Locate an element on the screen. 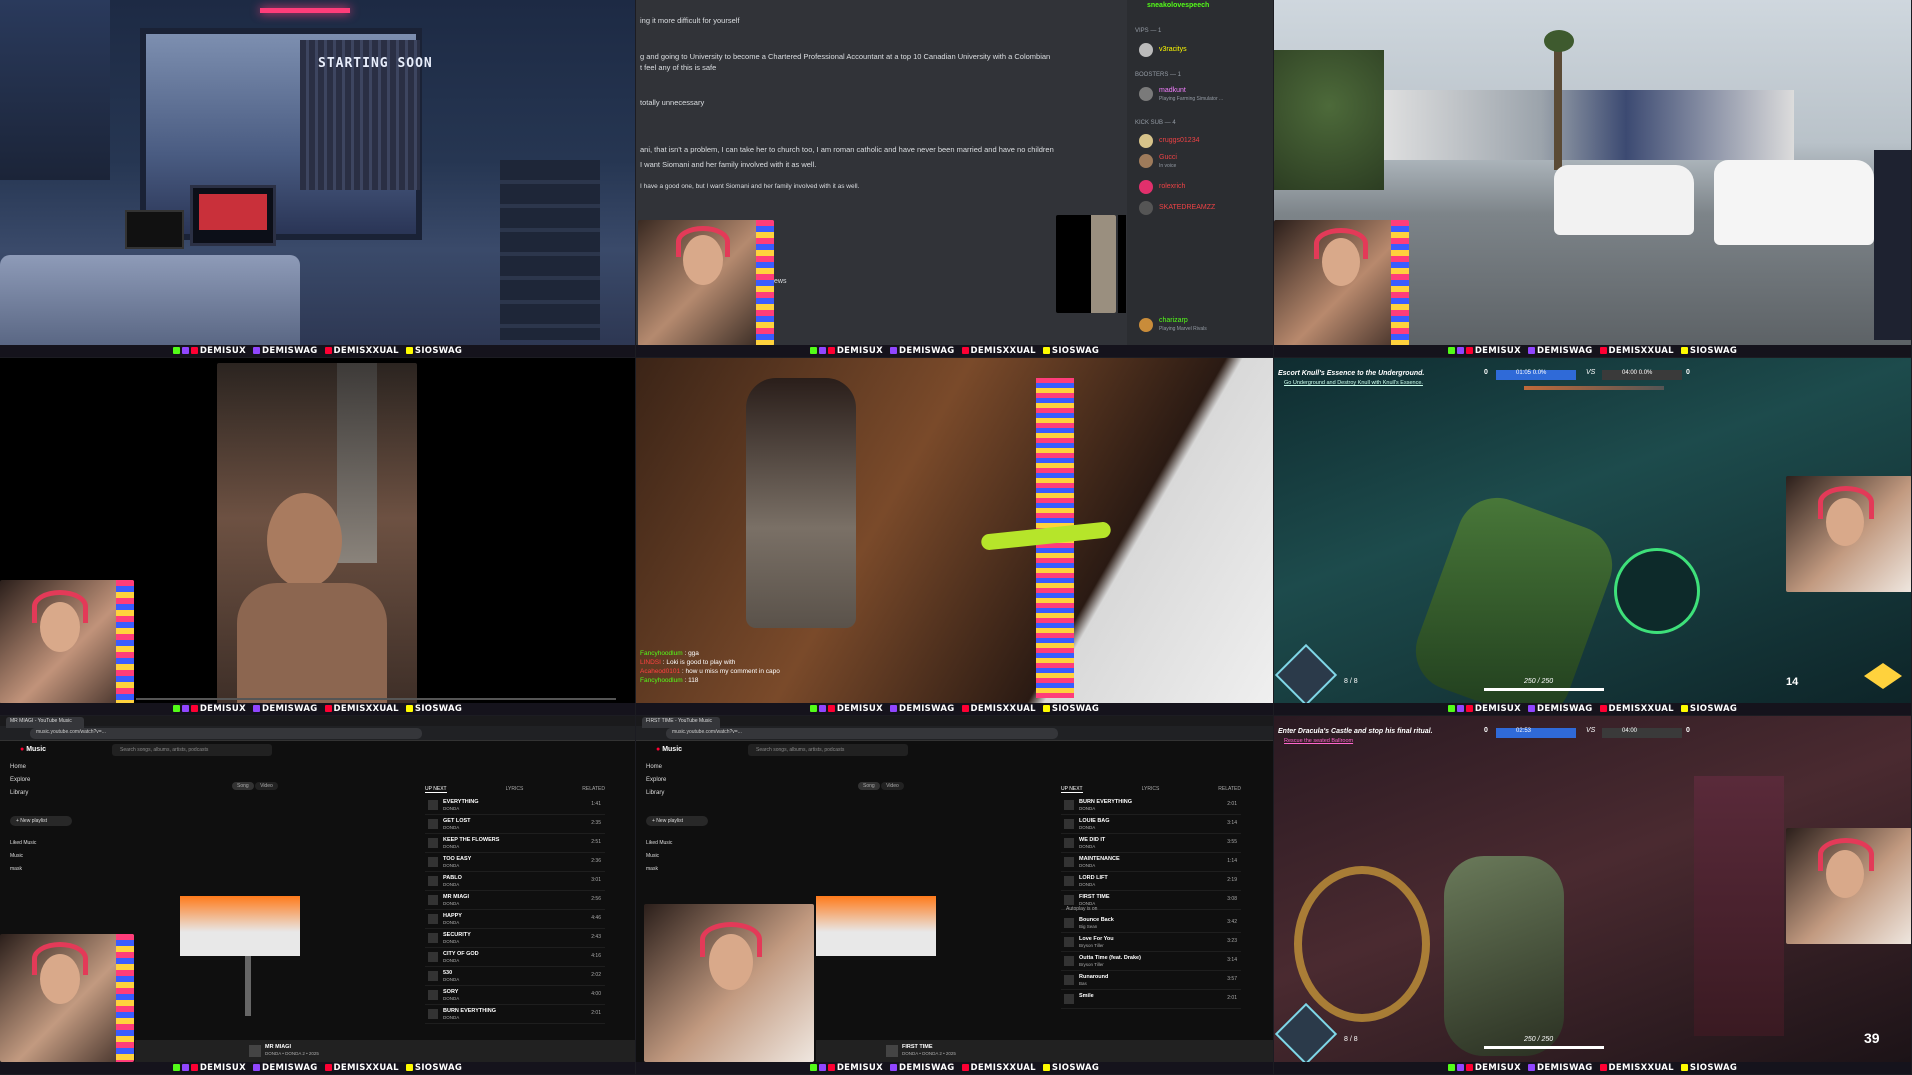  member-name: charizarp is located at coordinates (1173, 320).